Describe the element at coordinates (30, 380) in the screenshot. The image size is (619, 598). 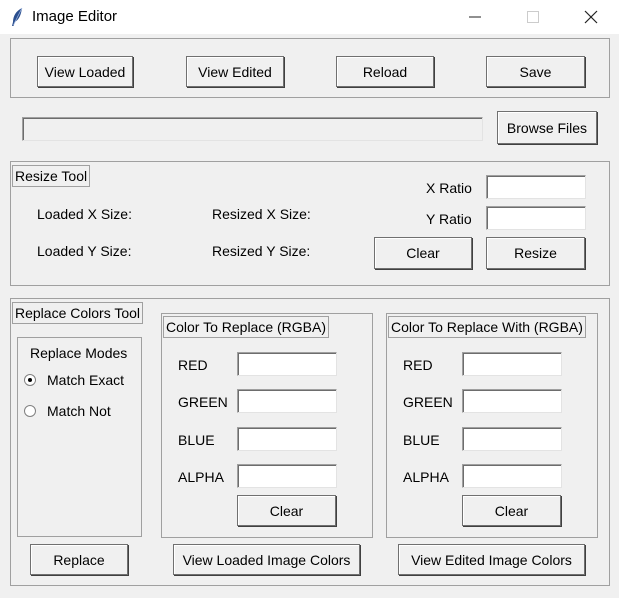
I see `radio-selected-icon` at that location.